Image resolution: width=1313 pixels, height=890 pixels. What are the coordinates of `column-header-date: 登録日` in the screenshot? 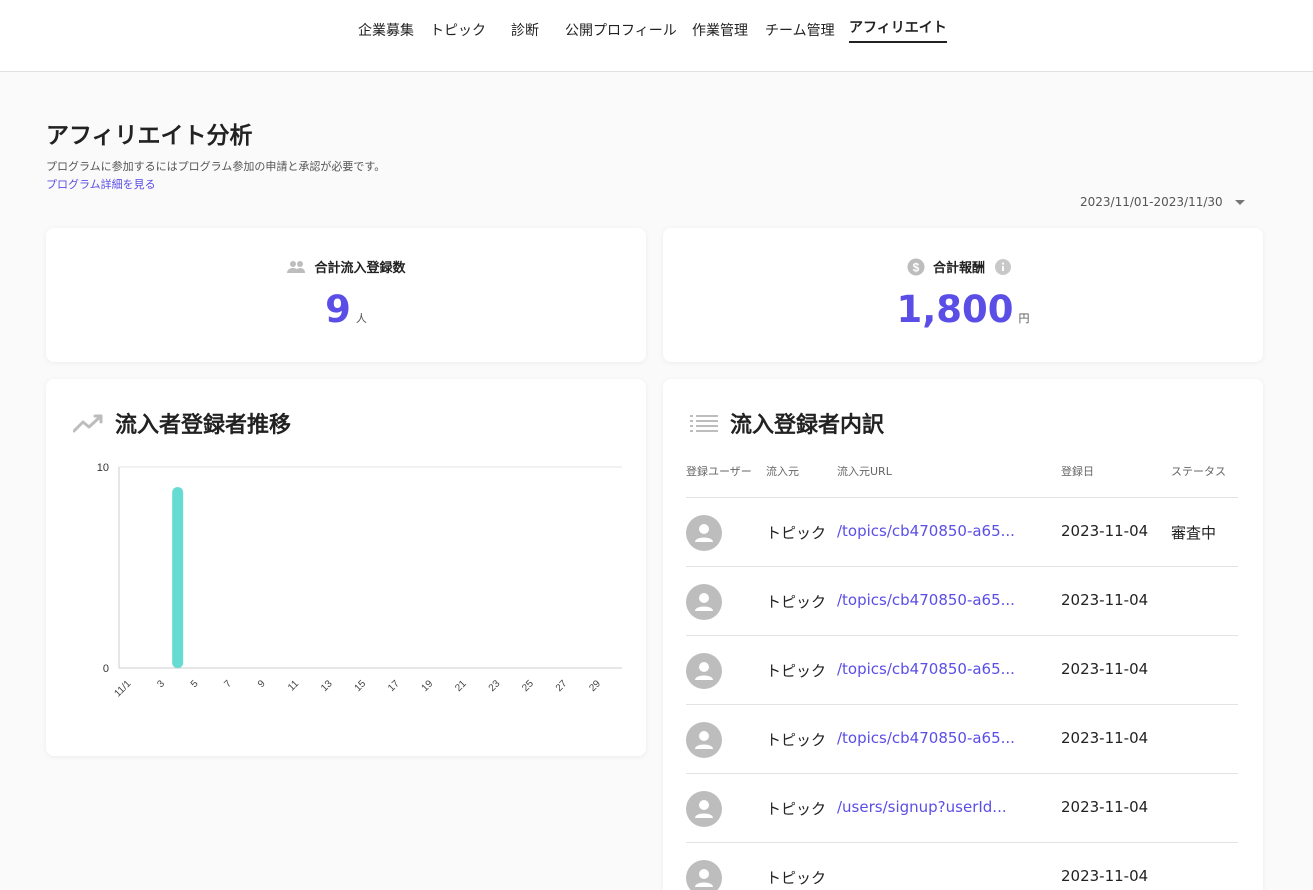 It's located at (1077, 471).